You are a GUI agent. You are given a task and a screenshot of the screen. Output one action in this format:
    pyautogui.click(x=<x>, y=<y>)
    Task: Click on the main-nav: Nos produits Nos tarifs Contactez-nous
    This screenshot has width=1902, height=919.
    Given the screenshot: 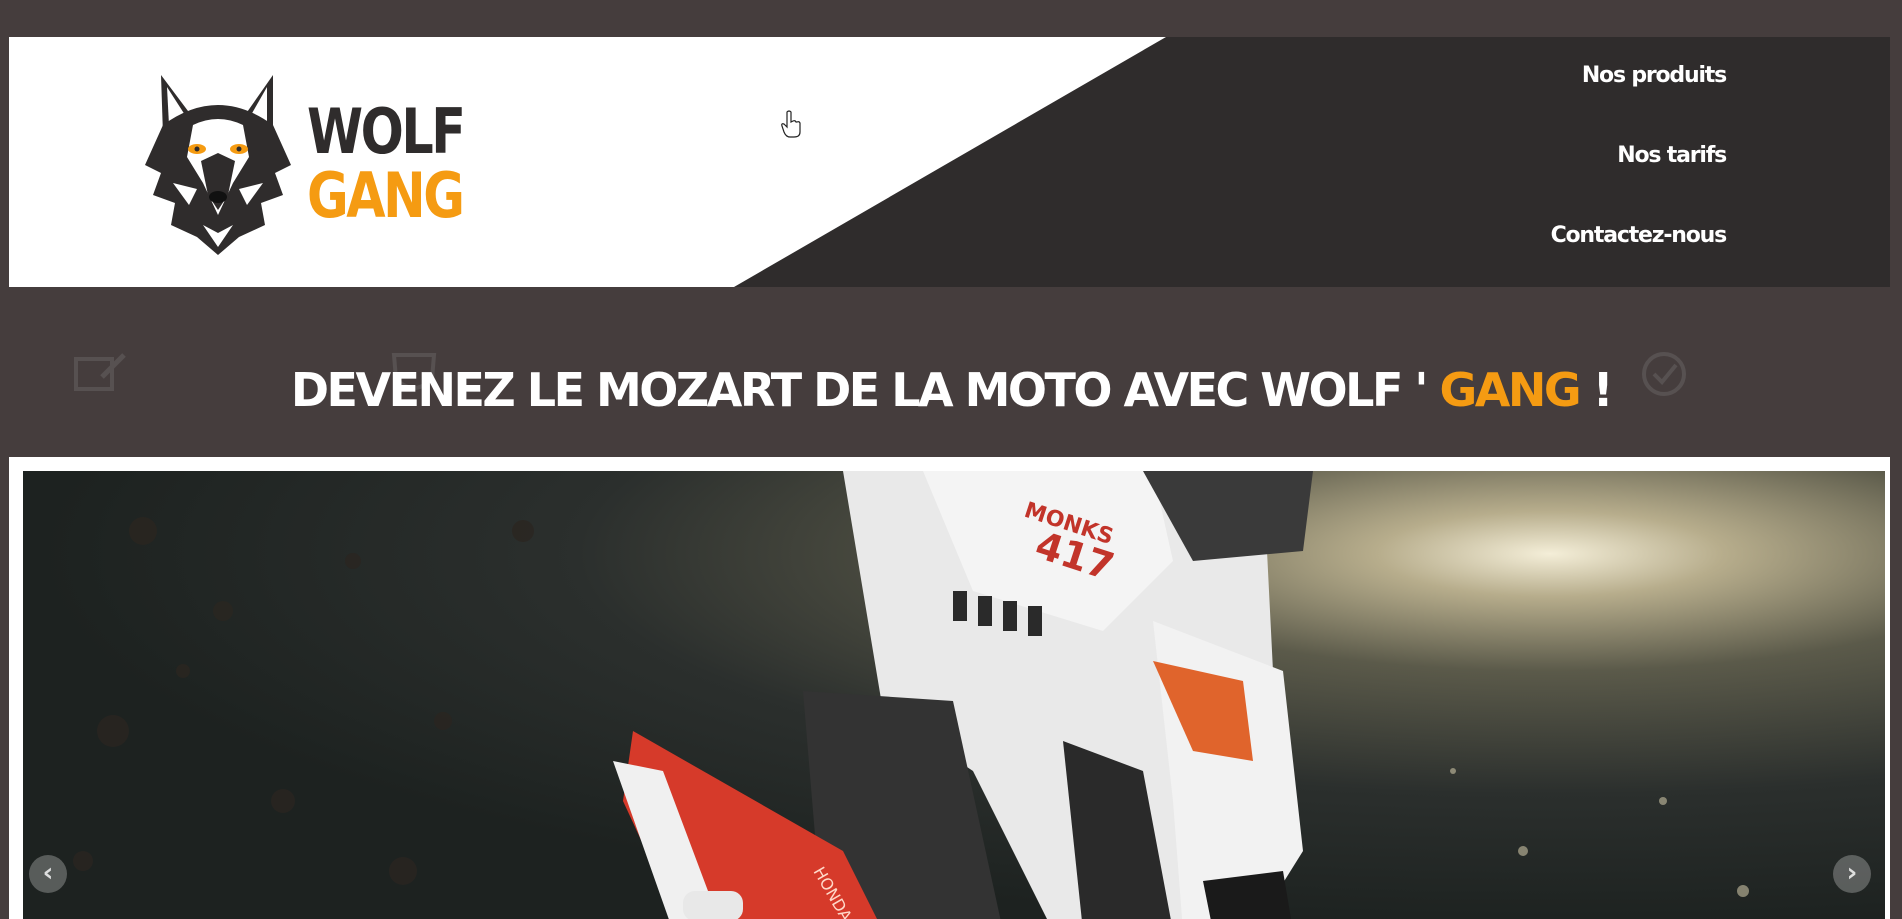 What is the action you would take?
    pyautogui.click(x=1639, y=172)
    